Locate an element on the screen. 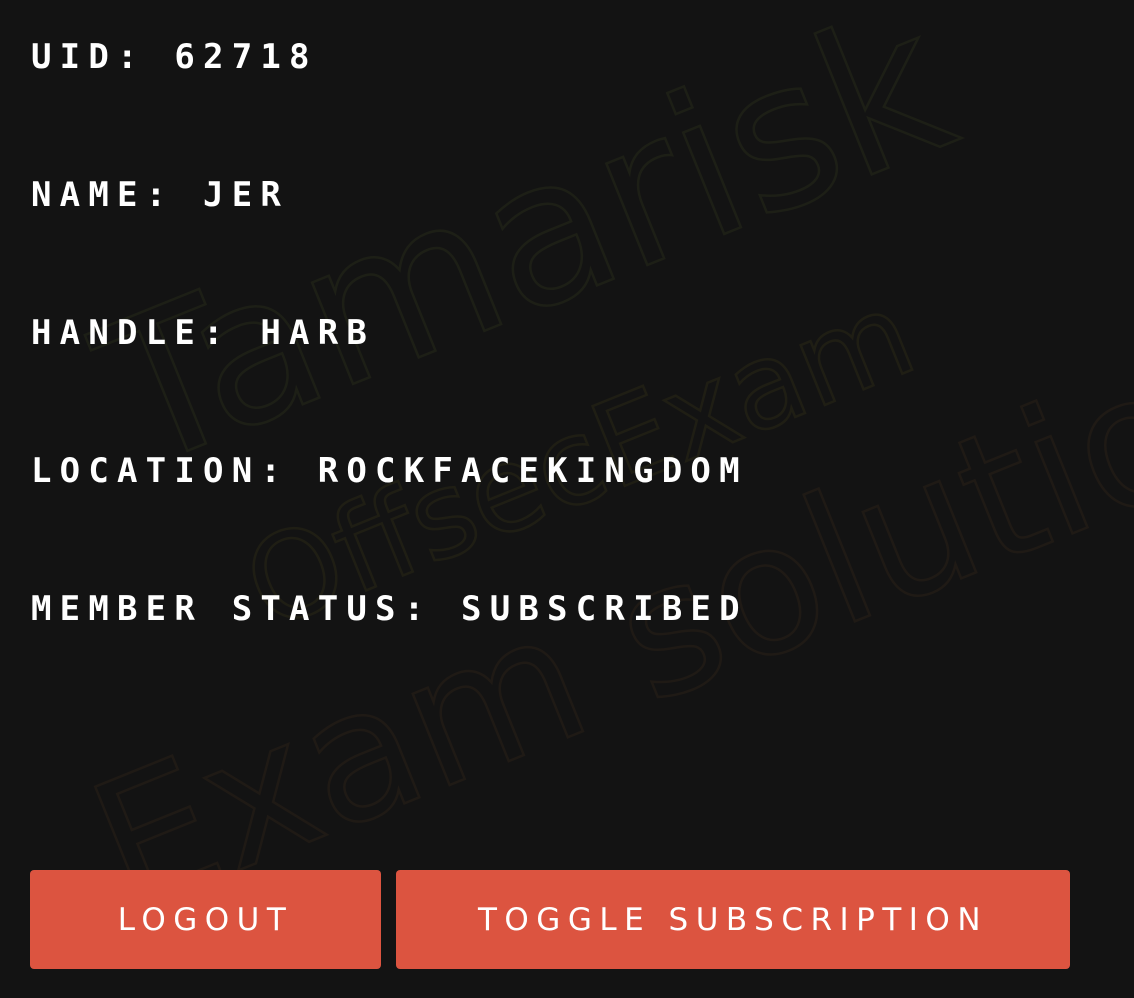  handle-label: HANDLE: HARB is located at coordinates (203, 333).